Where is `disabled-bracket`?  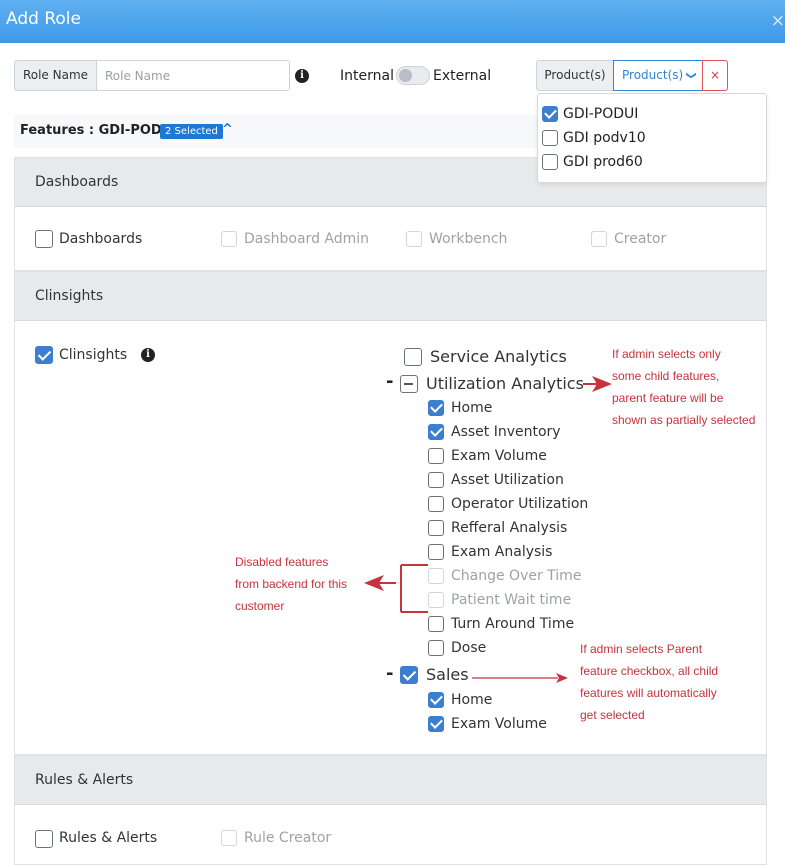 disabled-bracket is located at coordinates (414, 588).